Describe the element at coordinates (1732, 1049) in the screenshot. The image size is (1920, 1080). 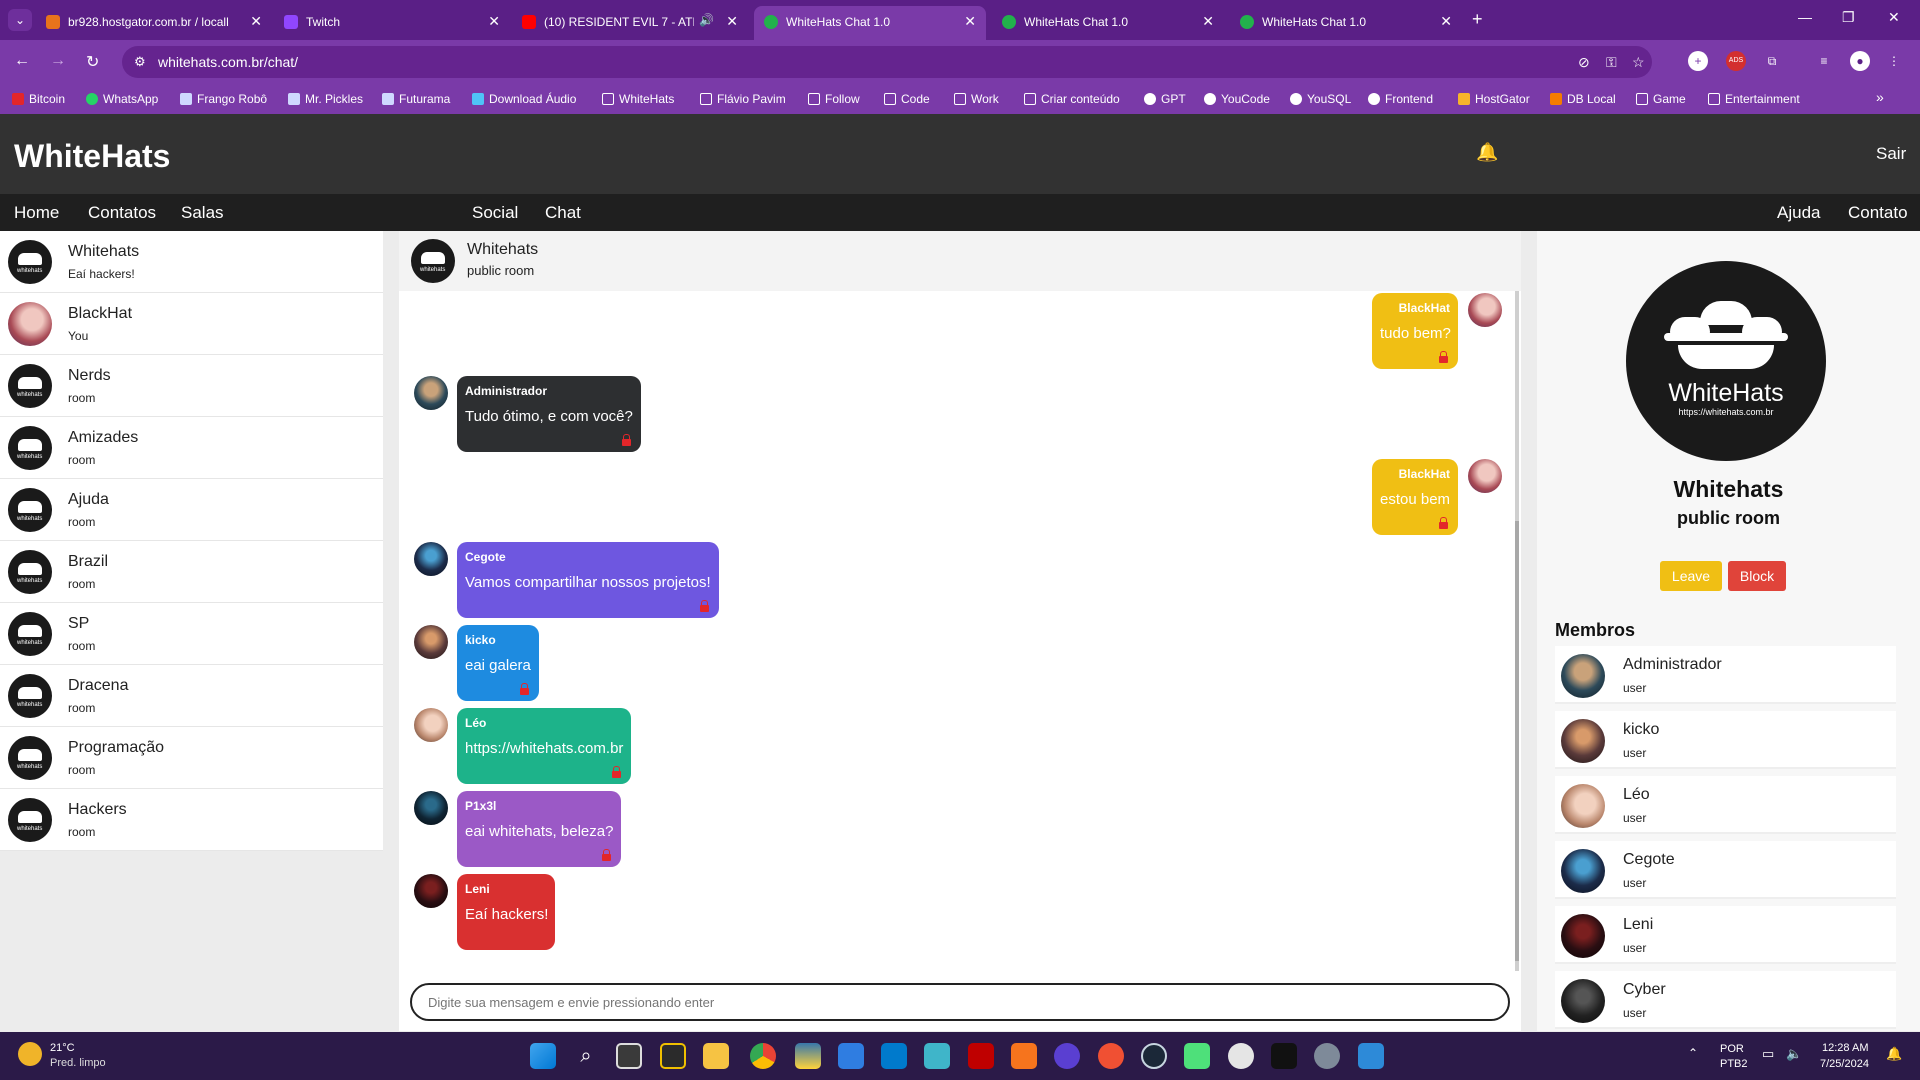
I see `input-language: POR` at that location.